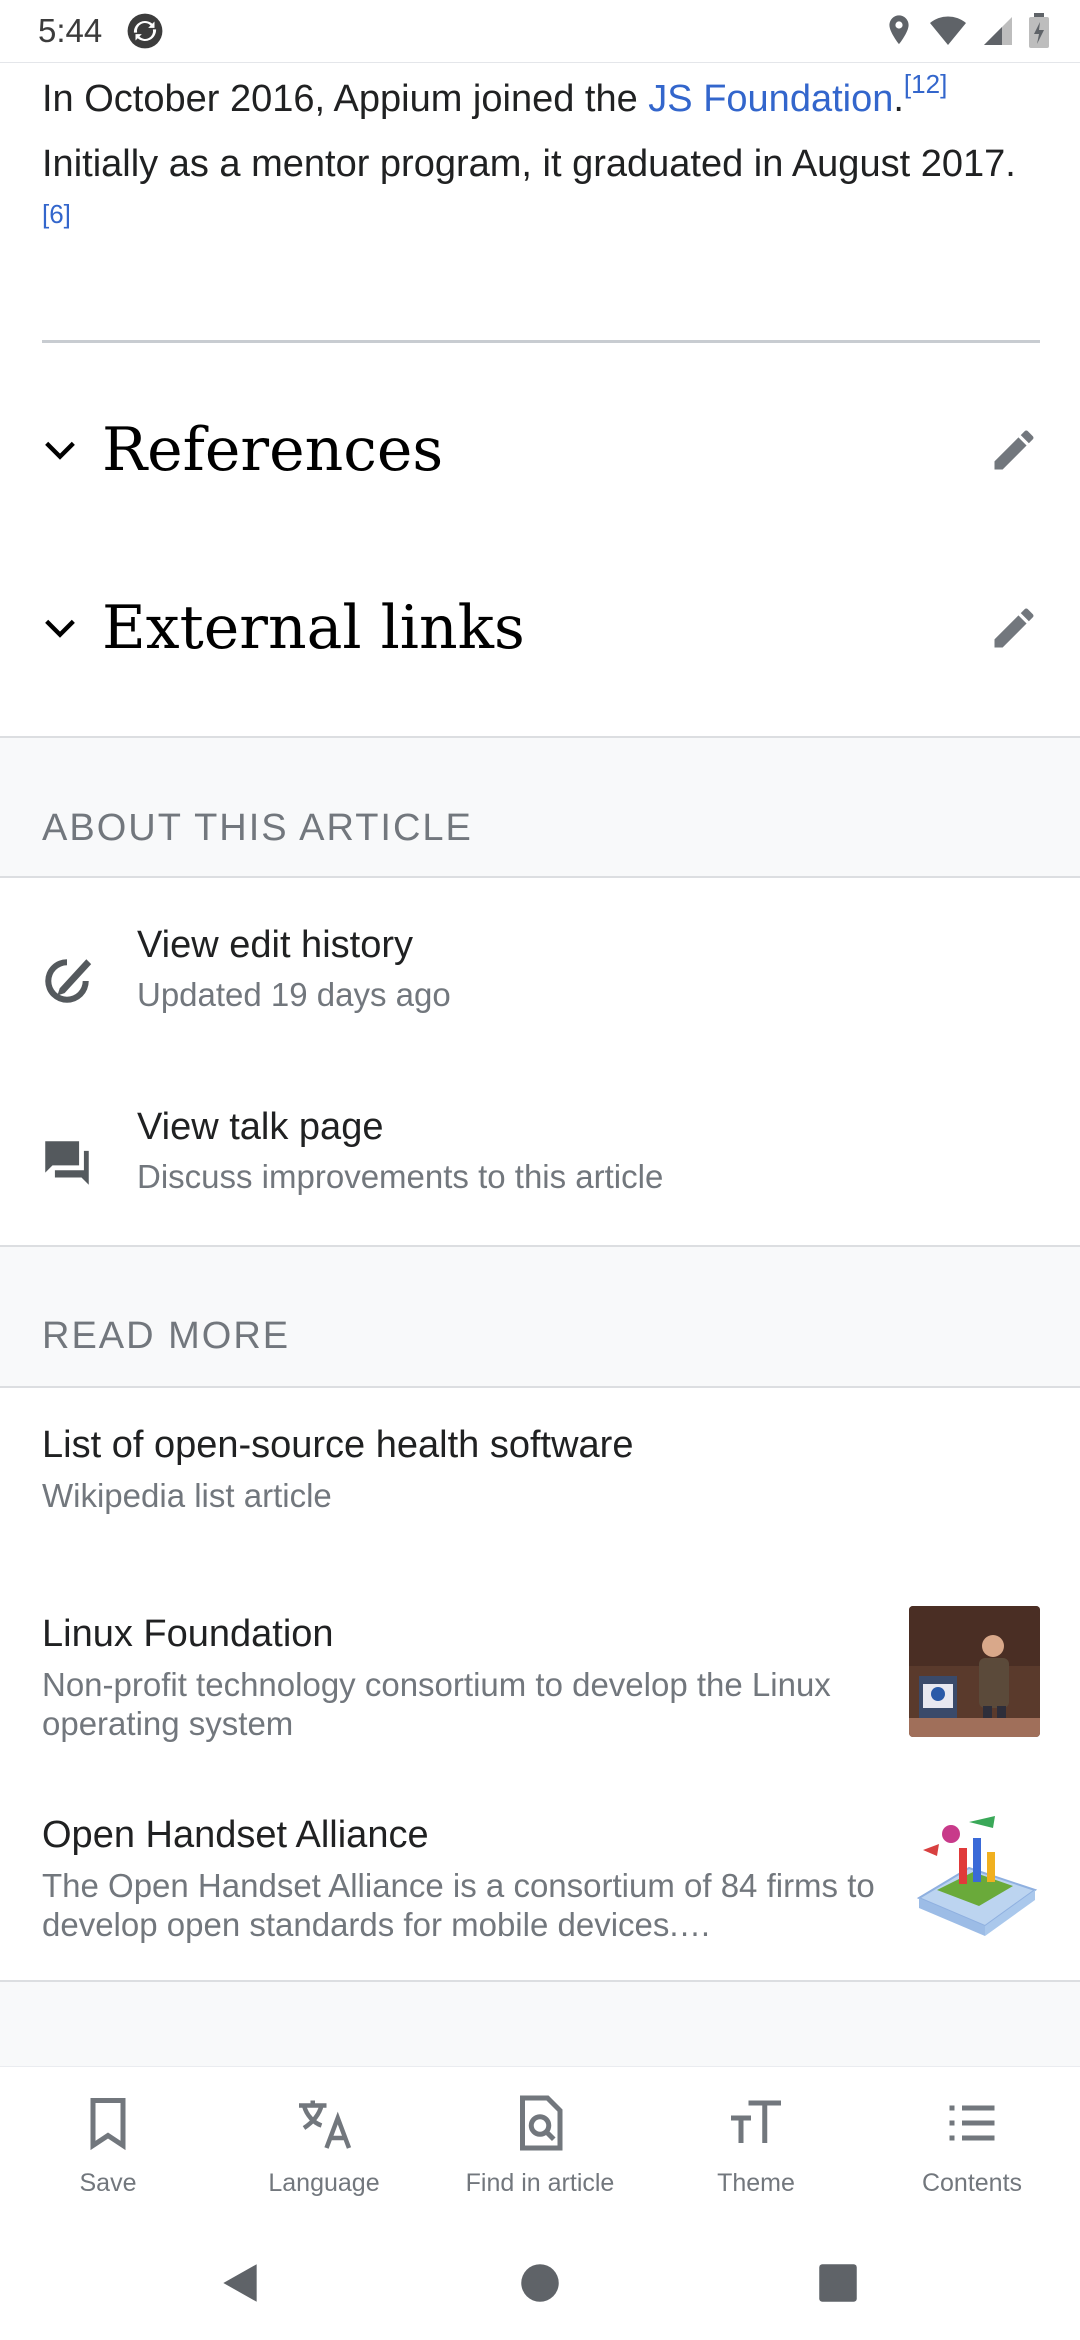 The image size is (1080, 2340). What do you see at coordinates (540, 450) in the screenshot?
I see `section-references: References` at bounding box center [540, 450].